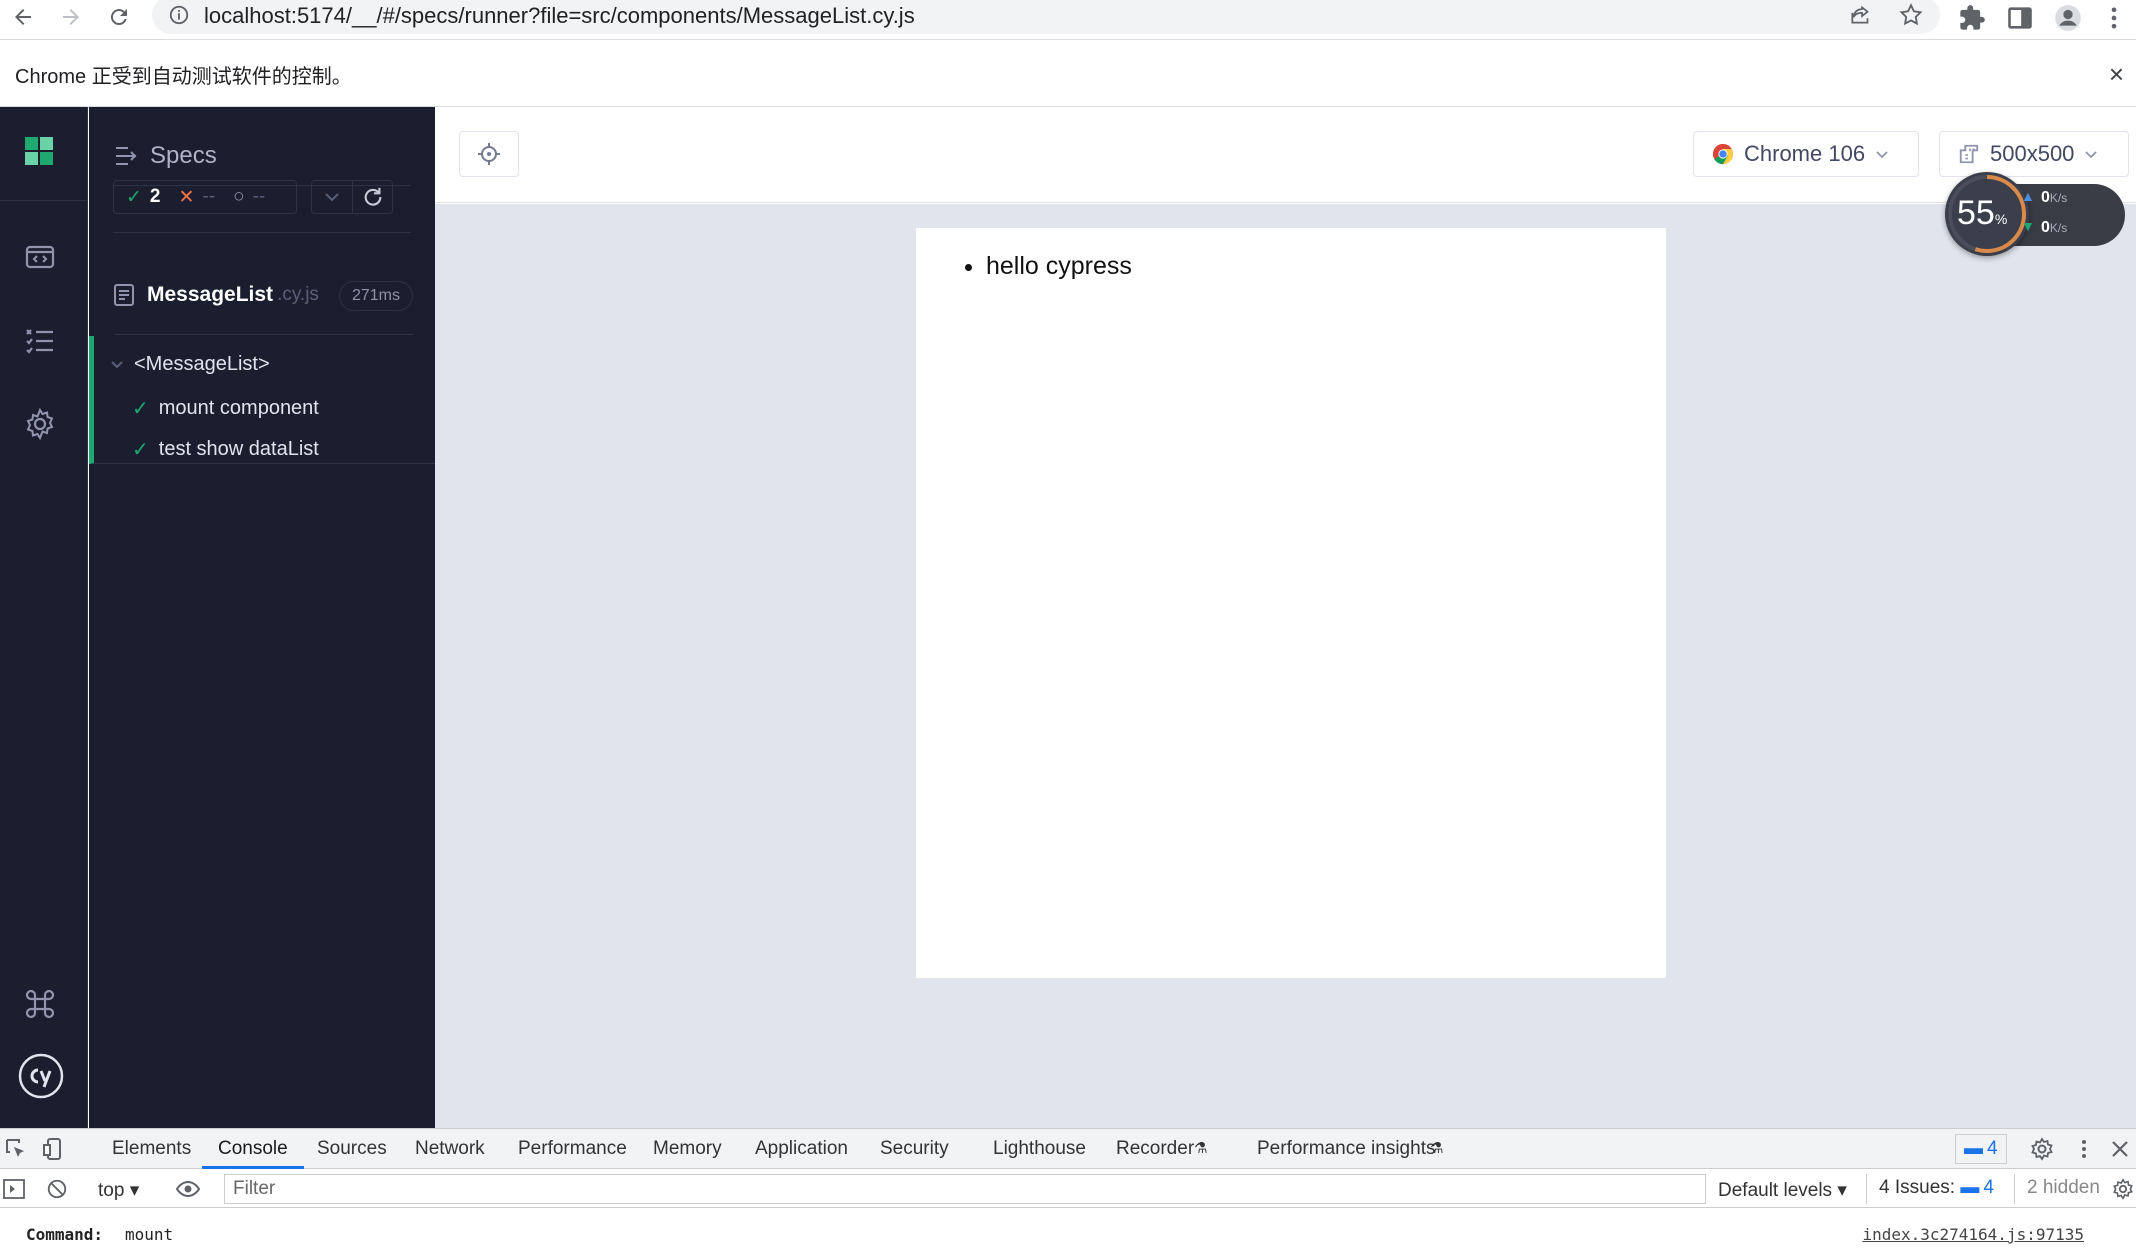 The width and height of the screenshot is (2136, 1254). I want to click on tab-network: Network, so click(450, 1149).